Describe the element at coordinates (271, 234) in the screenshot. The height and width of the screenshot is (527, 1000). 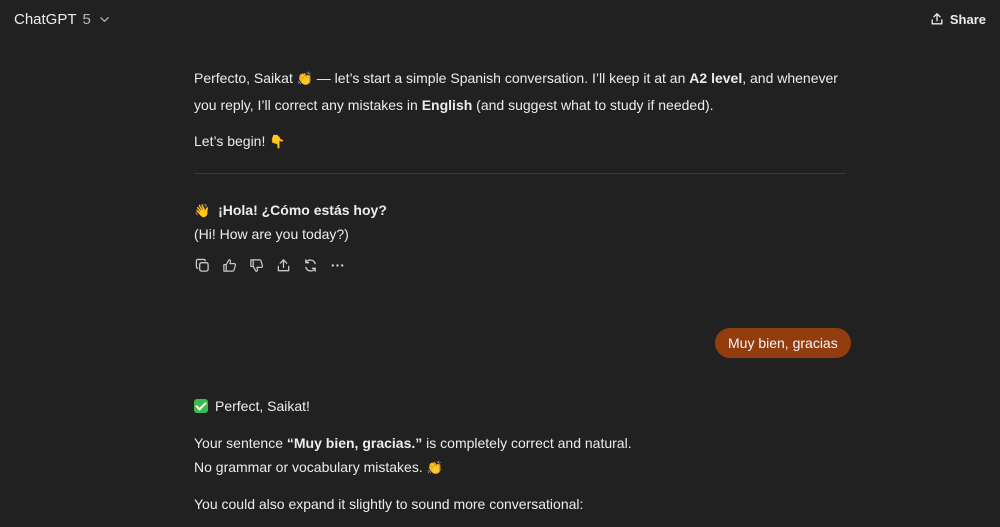
I see `question-english: (Hi! How are you today?)` at that location.